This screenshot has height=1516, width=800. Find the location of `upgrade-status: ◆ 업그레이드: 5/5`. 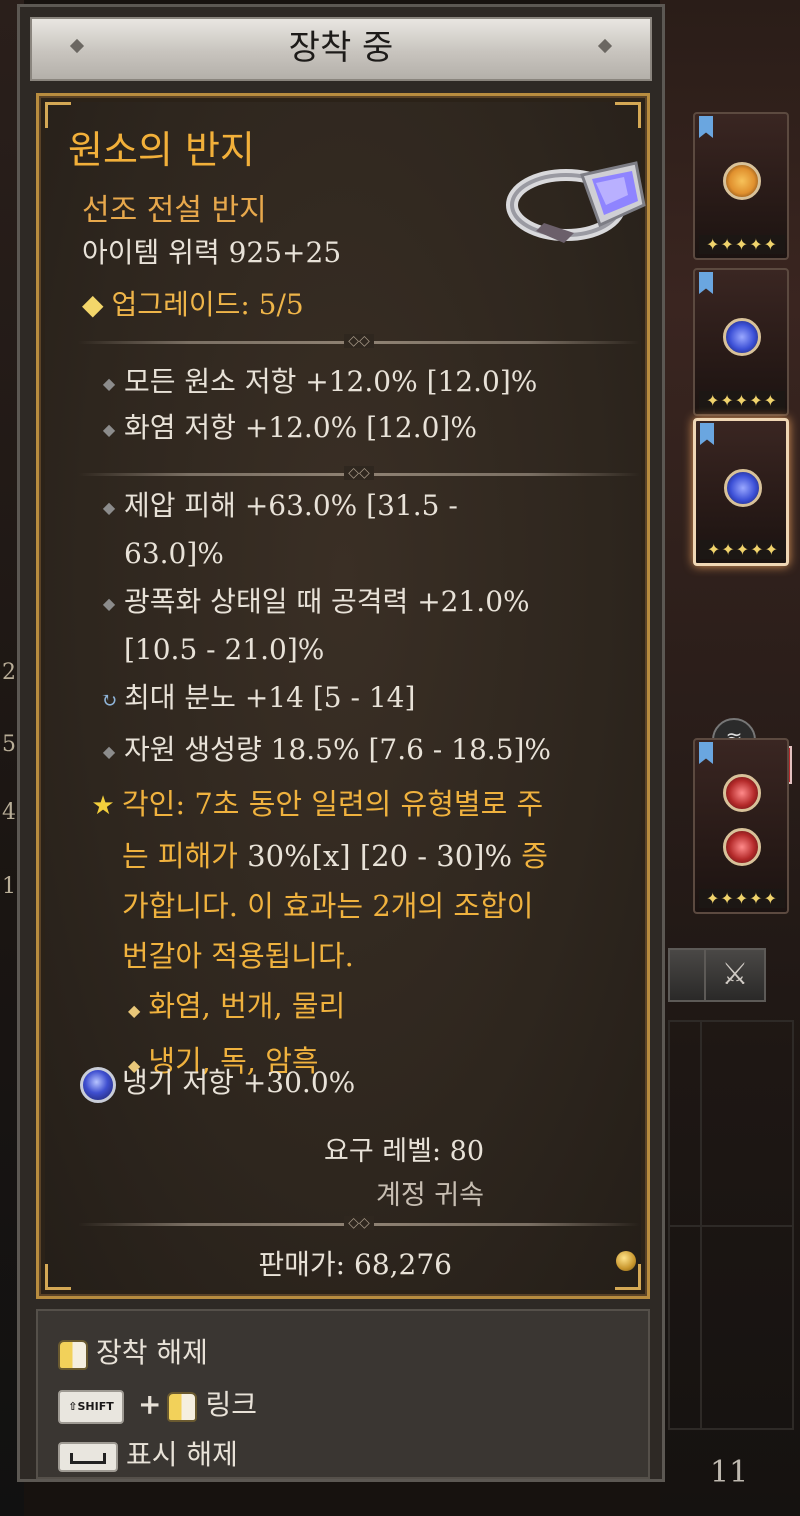

upgrade-status: ◆ 업그레이드: 5/5 is located at coordinates (193, 303).